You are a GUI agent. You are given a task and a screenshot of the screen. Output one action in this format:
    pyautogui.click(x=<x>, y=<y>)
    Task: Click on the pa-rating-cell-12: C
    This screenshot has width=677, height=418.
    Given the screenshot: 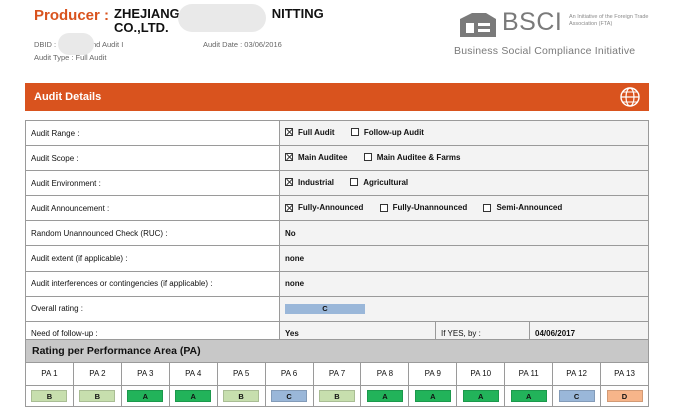 What is the action you would take?
    pyautogui.click(x=577, y=396)
    